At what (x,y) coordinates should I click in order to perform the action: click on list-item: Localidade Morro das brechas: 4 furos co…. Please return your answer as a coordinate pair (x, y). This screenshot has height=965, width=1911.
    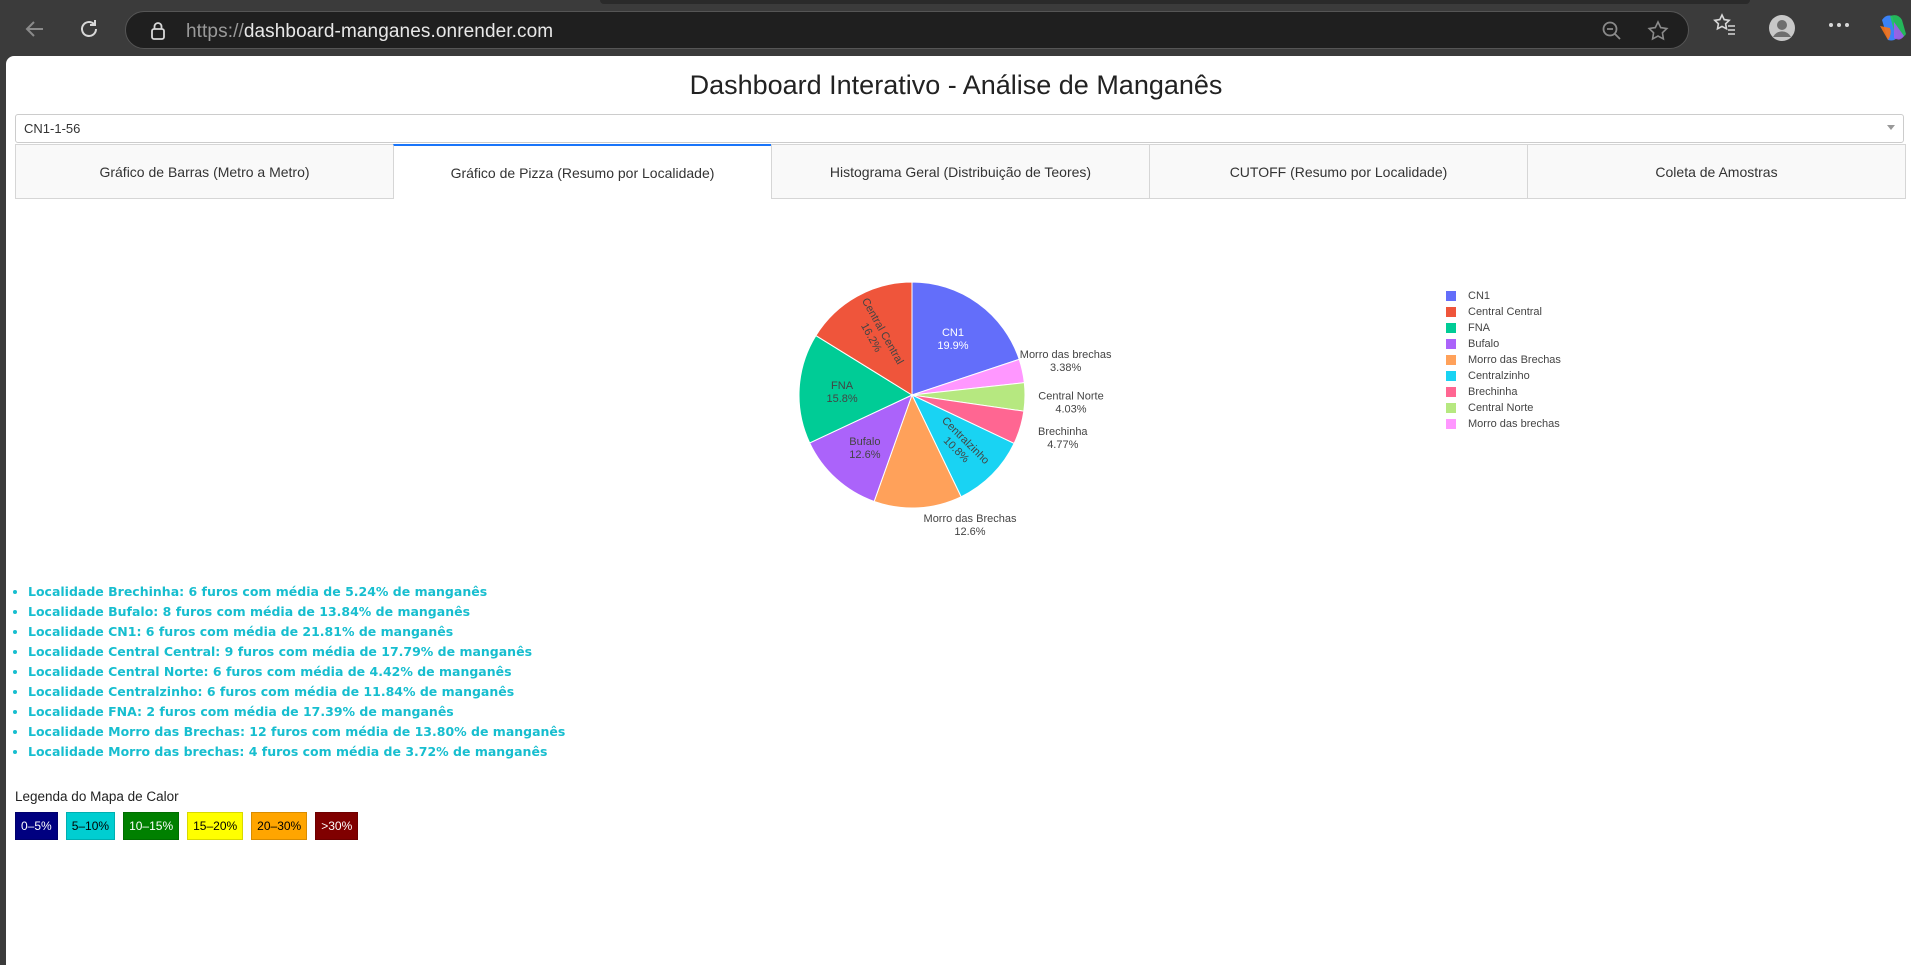
    Looking at the image, I should click on (296, 752).